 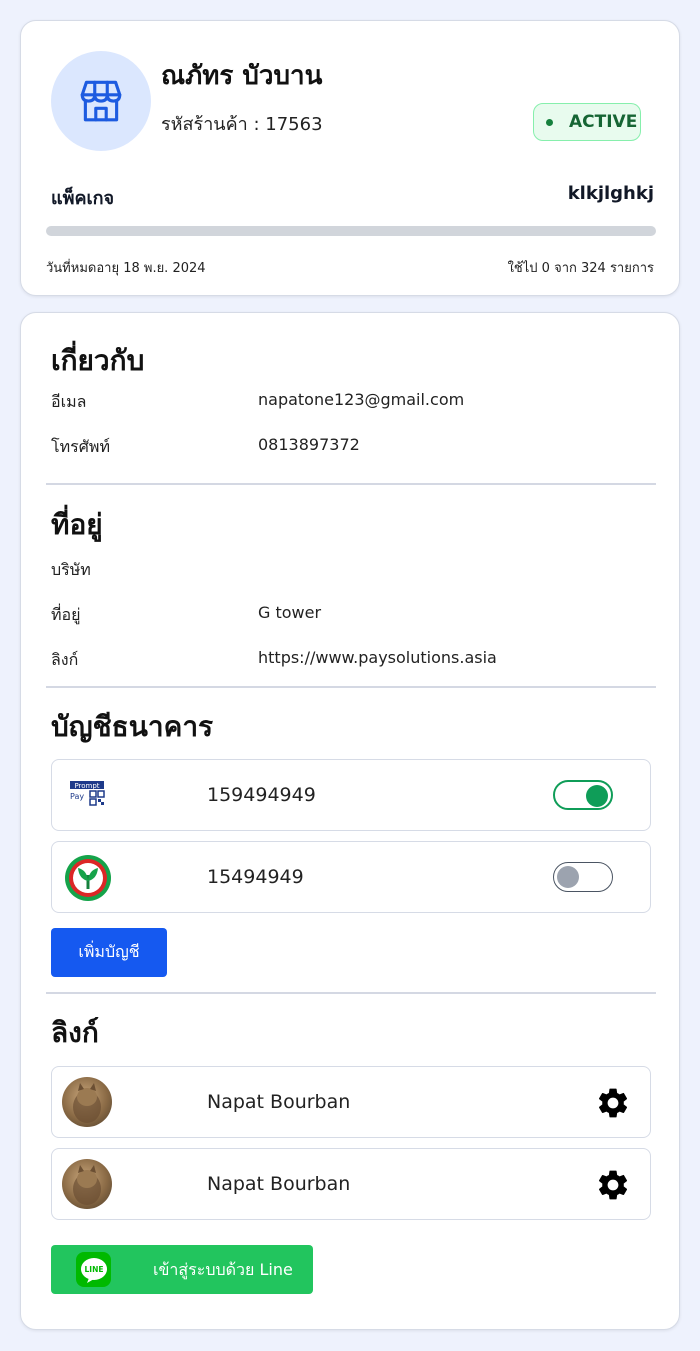 I want to click on status-badge: ACTIVE, so click(x=587, y=122).